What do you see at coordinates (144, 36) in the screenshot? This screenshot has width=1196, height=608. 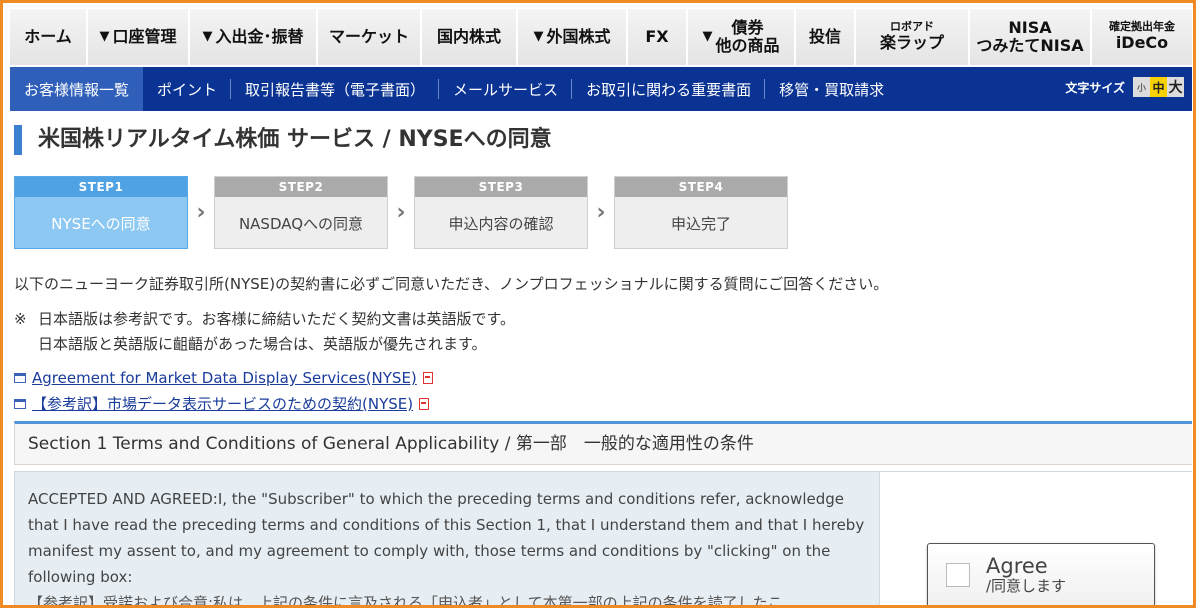 I see `nav-account-label: 口座管理` at bounding box center [144, 36].